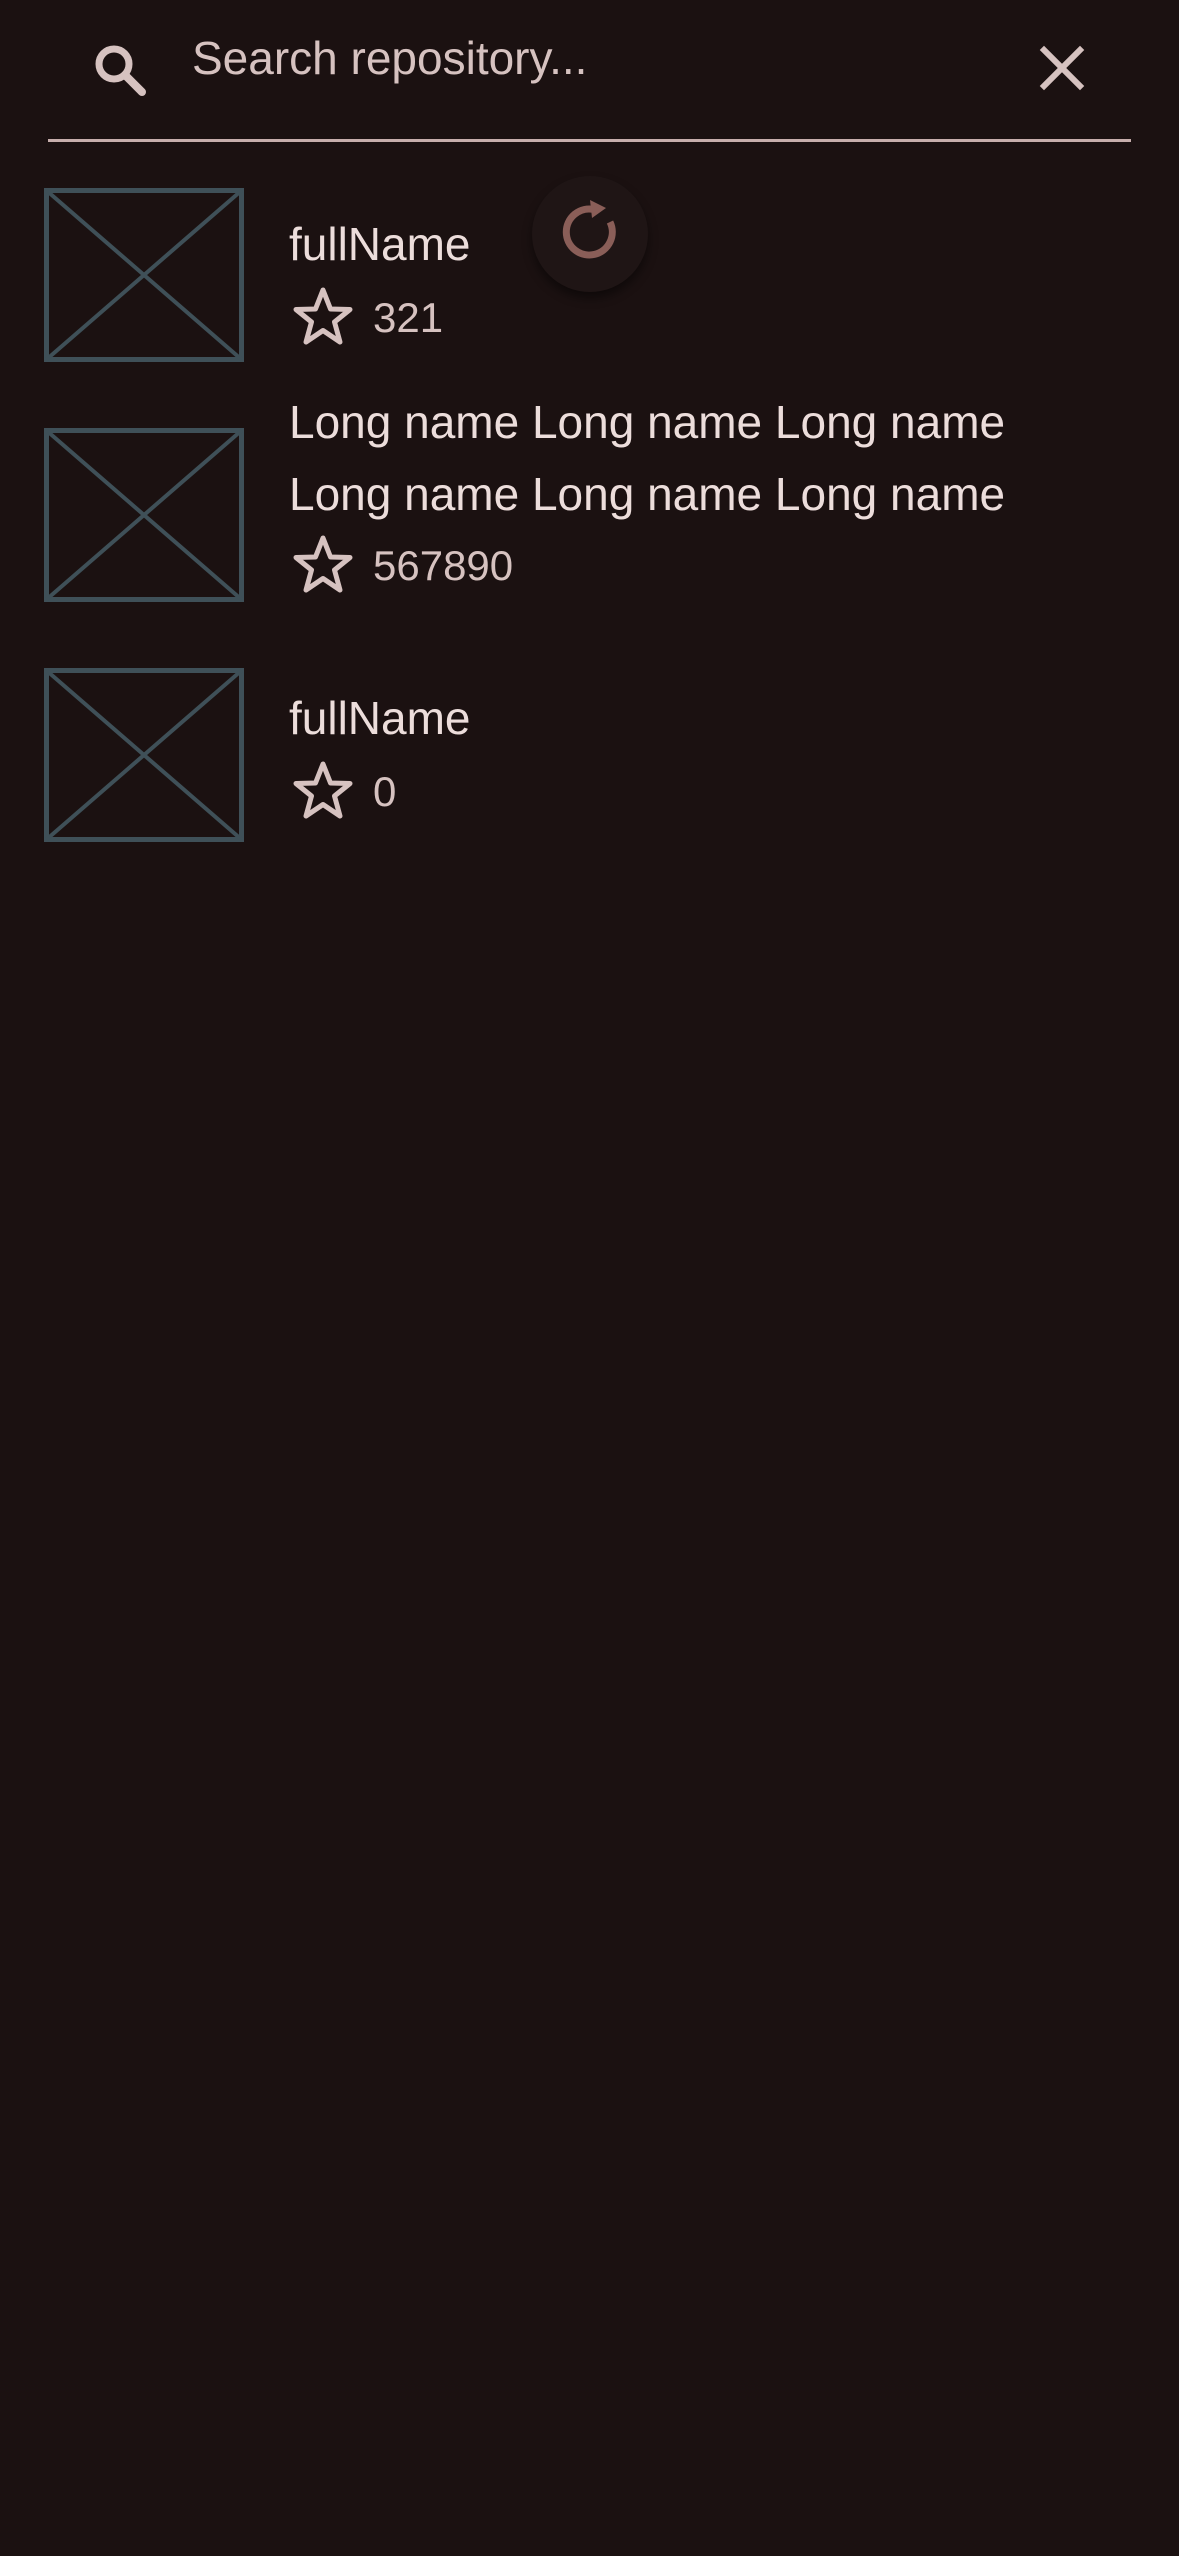 The width and height of the screenshot is (1179, 2556). I want to click on refresh-spinner-icon, so click(590, 234).